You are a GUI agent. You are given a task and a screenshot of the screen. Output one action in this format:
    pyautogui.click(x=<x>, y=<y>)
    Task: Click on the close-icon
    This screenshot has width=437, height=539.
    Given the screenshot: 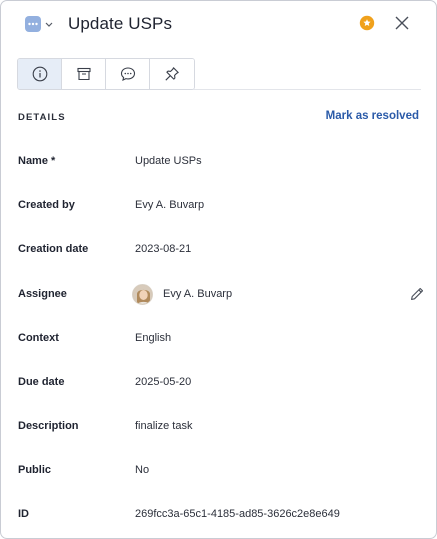 What is the action you would take?
    pyautogui.click(x=402, y=23)
    